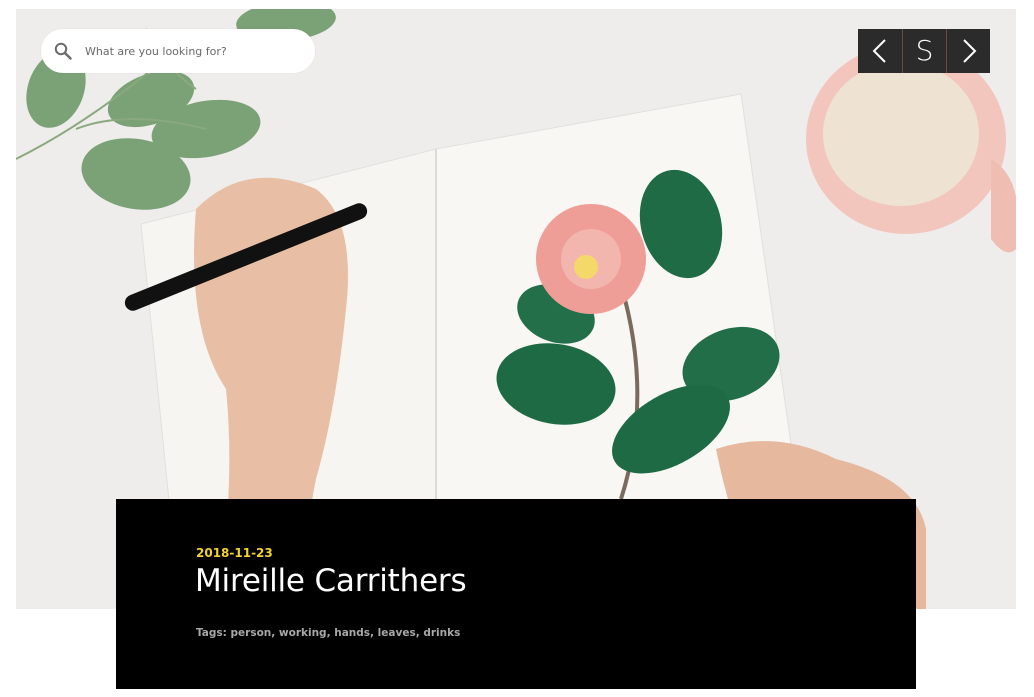  What do you see at coordinates (63, 51) in the screenshot?
I see `search-icon` at bounding box center [63, 51].